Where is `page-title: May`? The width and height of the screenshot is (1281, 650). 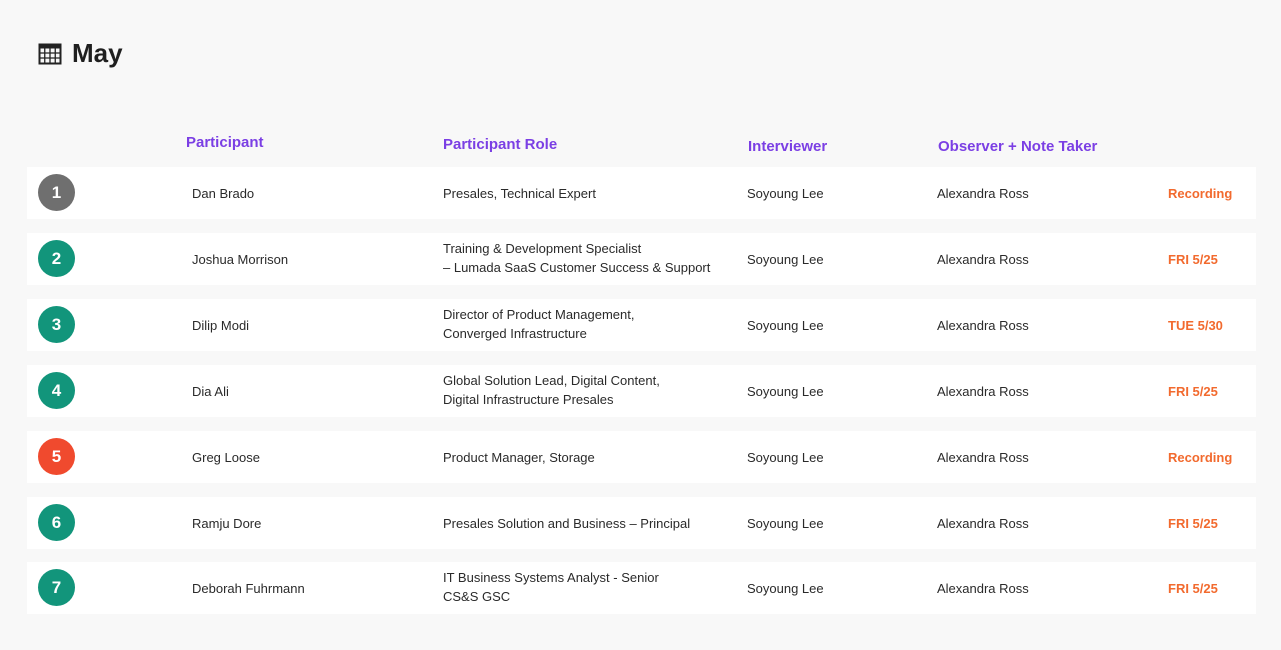
page-title: May is located at coordinates (97, 53).